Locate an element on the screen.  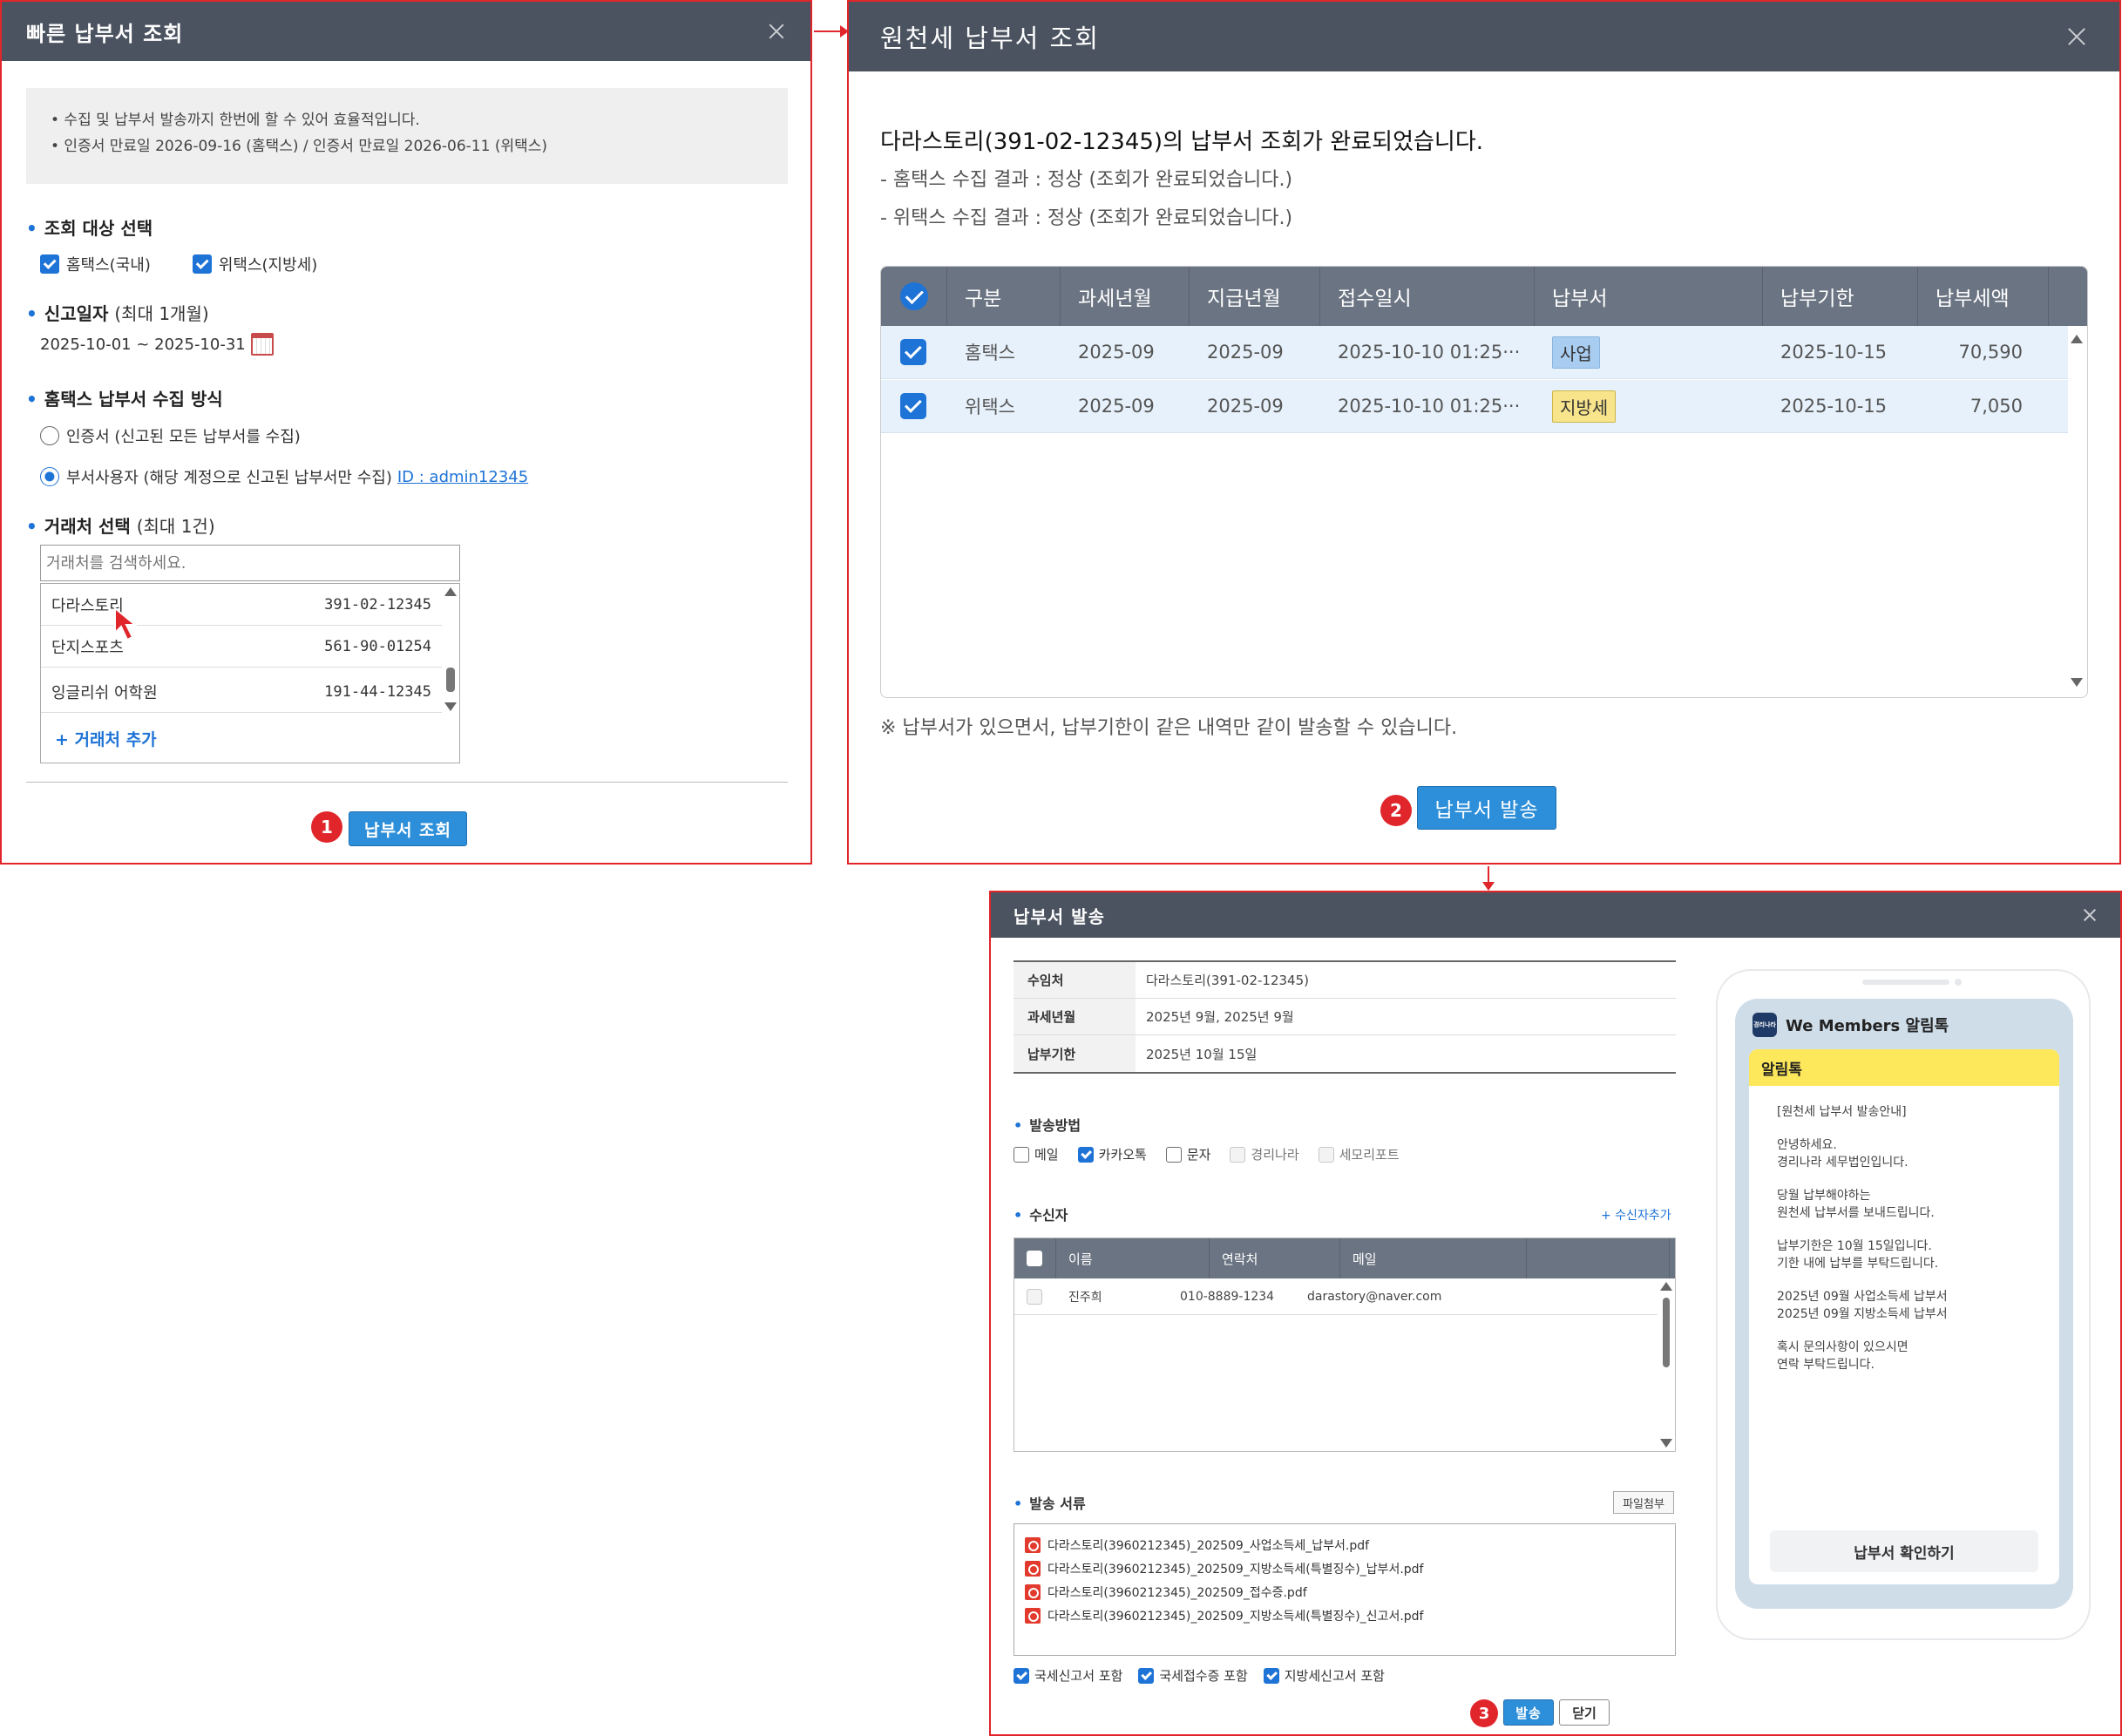
attach-file-button: 파일첨부 is located at coordinates (1643, 1502).